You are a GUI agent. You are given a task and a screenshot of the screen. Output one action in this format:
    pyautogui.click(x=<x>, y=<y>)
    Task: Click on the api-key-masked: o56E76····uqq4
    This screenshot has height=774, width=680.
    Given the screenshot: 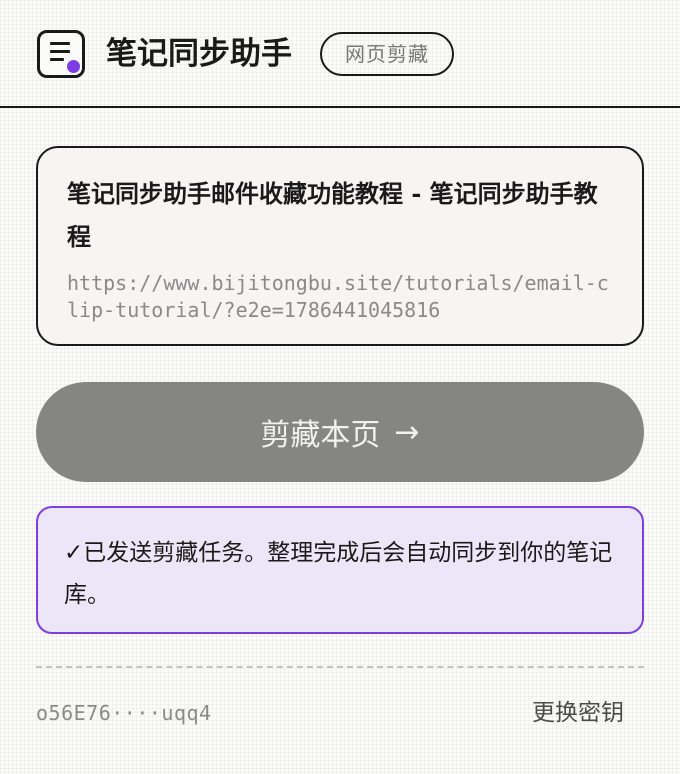 What is the action you would take?
    pyautogui.click(x=124, y=713)
    